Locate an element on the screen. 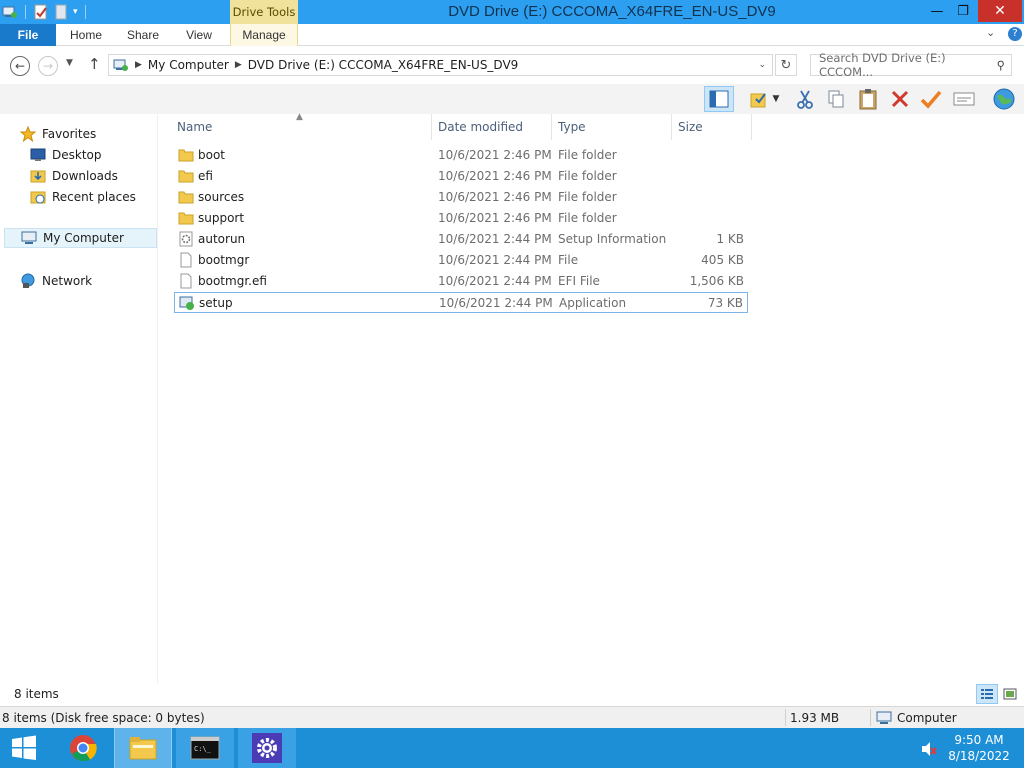  file-name: support is located at coordinates (221, 218).